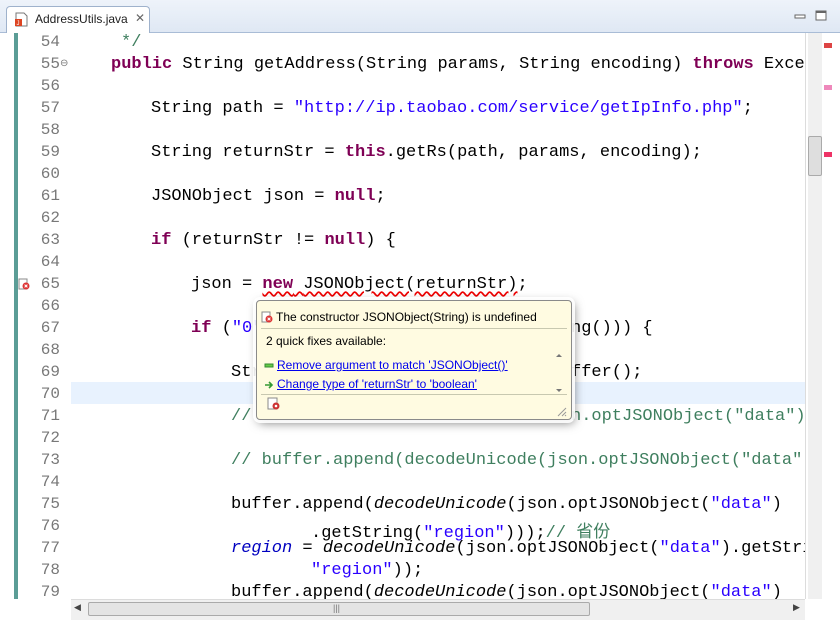  Describe the element at coordinates (50, 108) in the screenshot. I see `line-number: 57` at that location.